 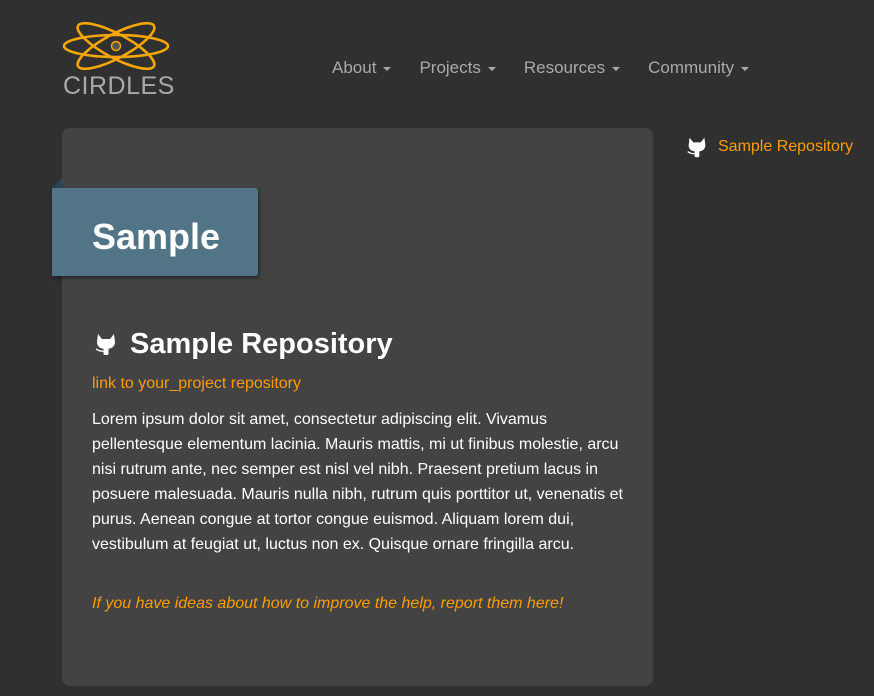 I want to click on nav-resources: Resources, so click(x=572, y=68).